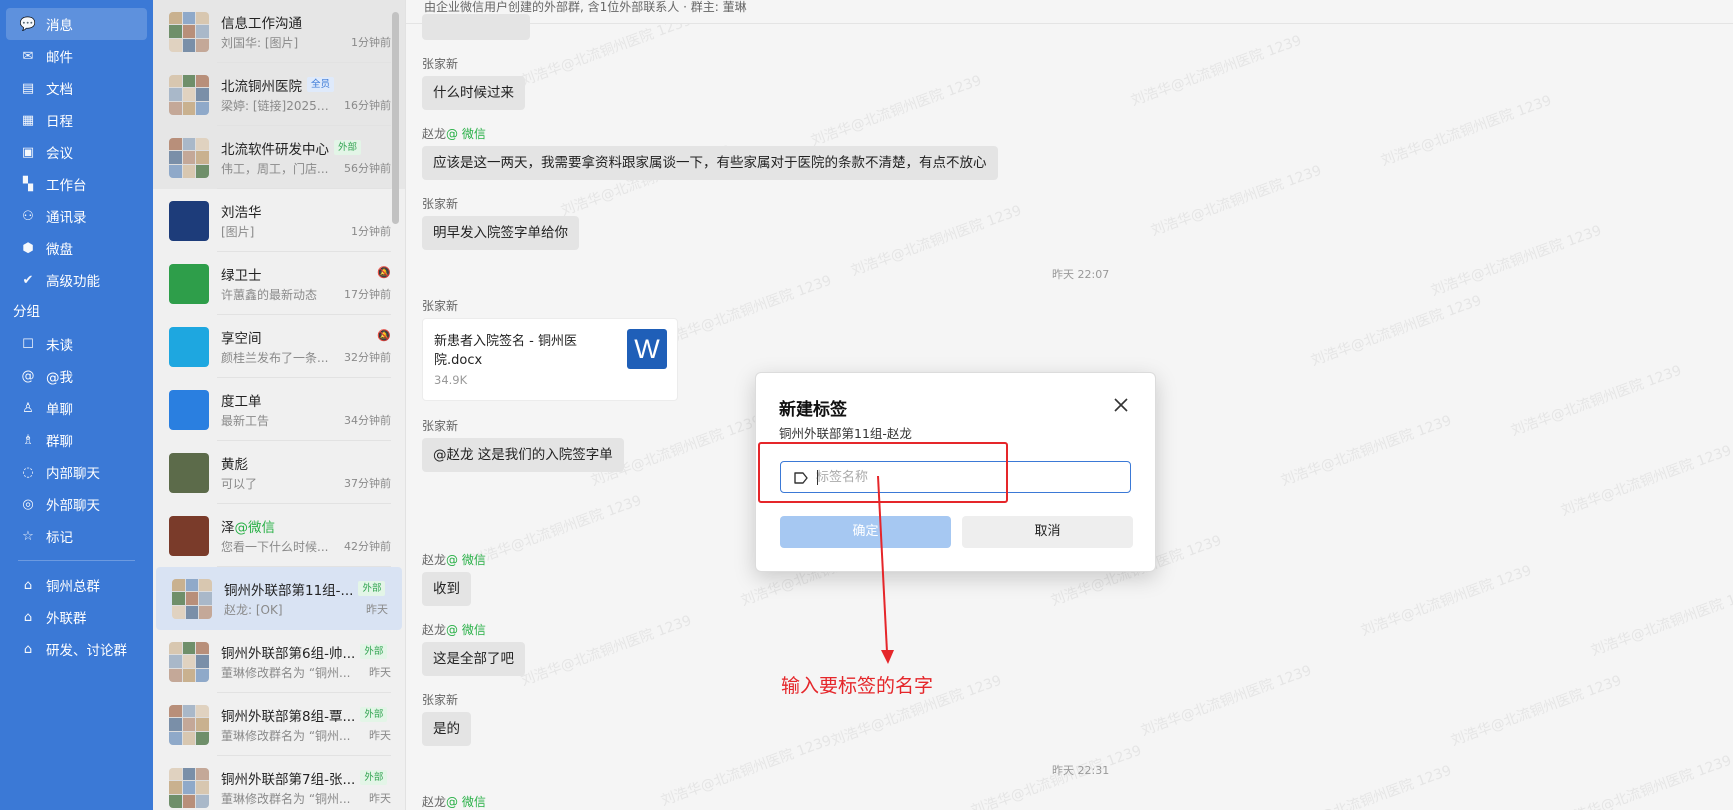 Image resolution: width=1733 pixels, height=810 pixels. What do you see at coordinates (857, 686) in the screenshot?
I see `annotation-text: 输入要标签的名字` at bounding box center [857, 686].